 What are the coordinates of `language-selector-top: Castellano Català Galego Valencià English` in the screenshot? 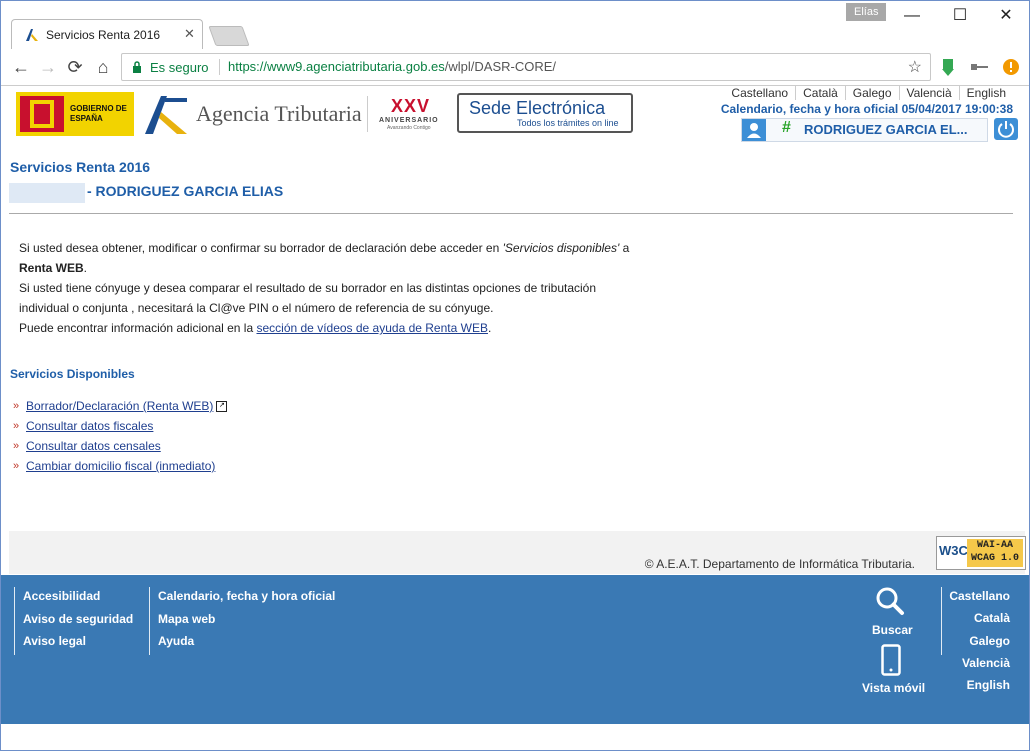 It's located at (868, 93).